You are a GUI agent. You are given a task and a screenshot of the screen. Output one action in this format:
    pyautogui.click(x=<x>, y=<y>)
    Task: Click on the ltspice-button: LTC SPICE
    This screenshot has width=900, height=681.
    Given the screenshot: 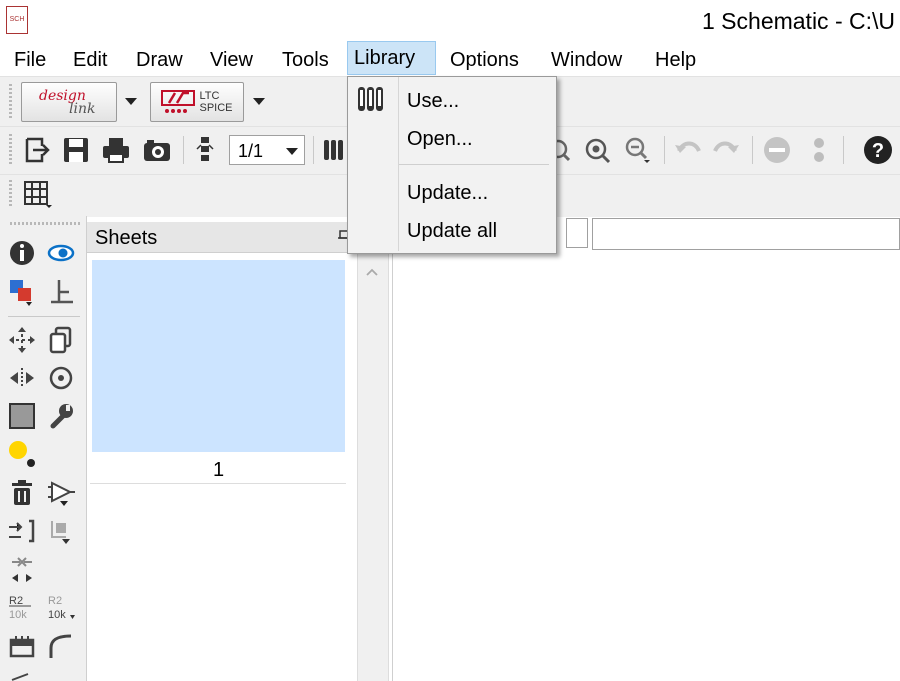 What is the action you would take?
    pyautogui.click(x=197, y=102)
    